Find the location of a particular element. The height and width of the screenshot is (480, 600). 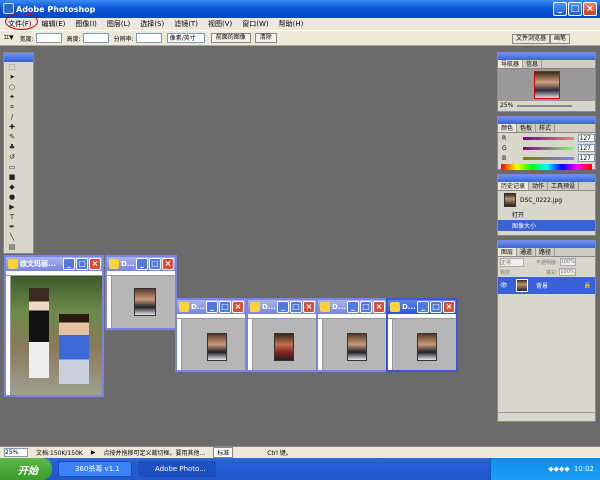

path-select-icon: ▶ is located at coordinates (12, 207).